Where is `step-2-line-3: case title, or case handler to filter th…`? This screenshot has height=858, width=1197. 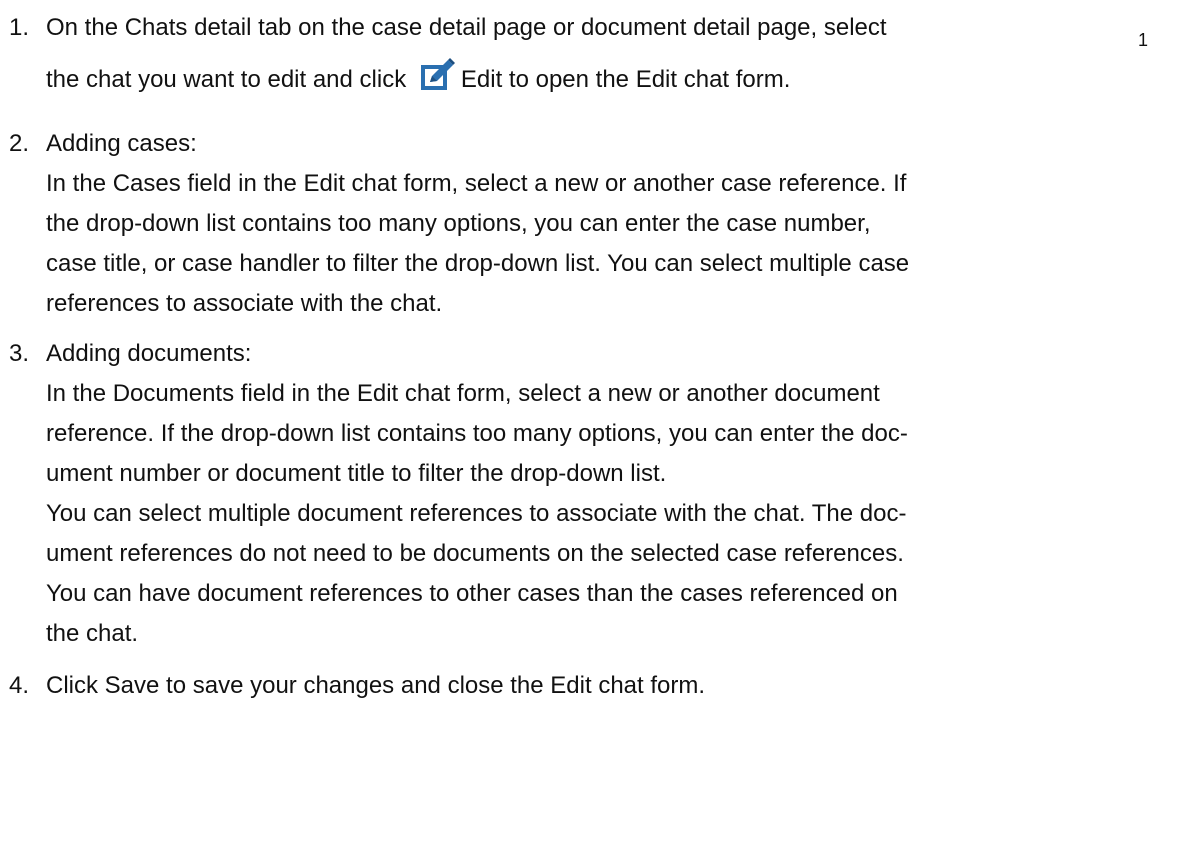 step-2-line-3: case title, or case handler to filter th… is located at coordinates (478, 263).